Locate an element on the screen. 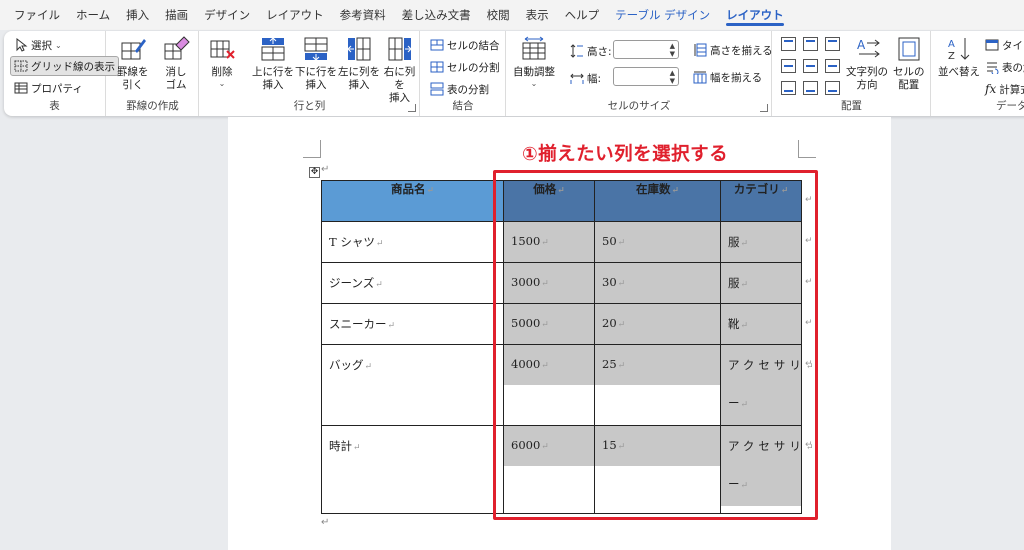 This screenshot has width=1024, height=550. distribute-columns-button: 幅を揃える is located at coordinates (727, 77).